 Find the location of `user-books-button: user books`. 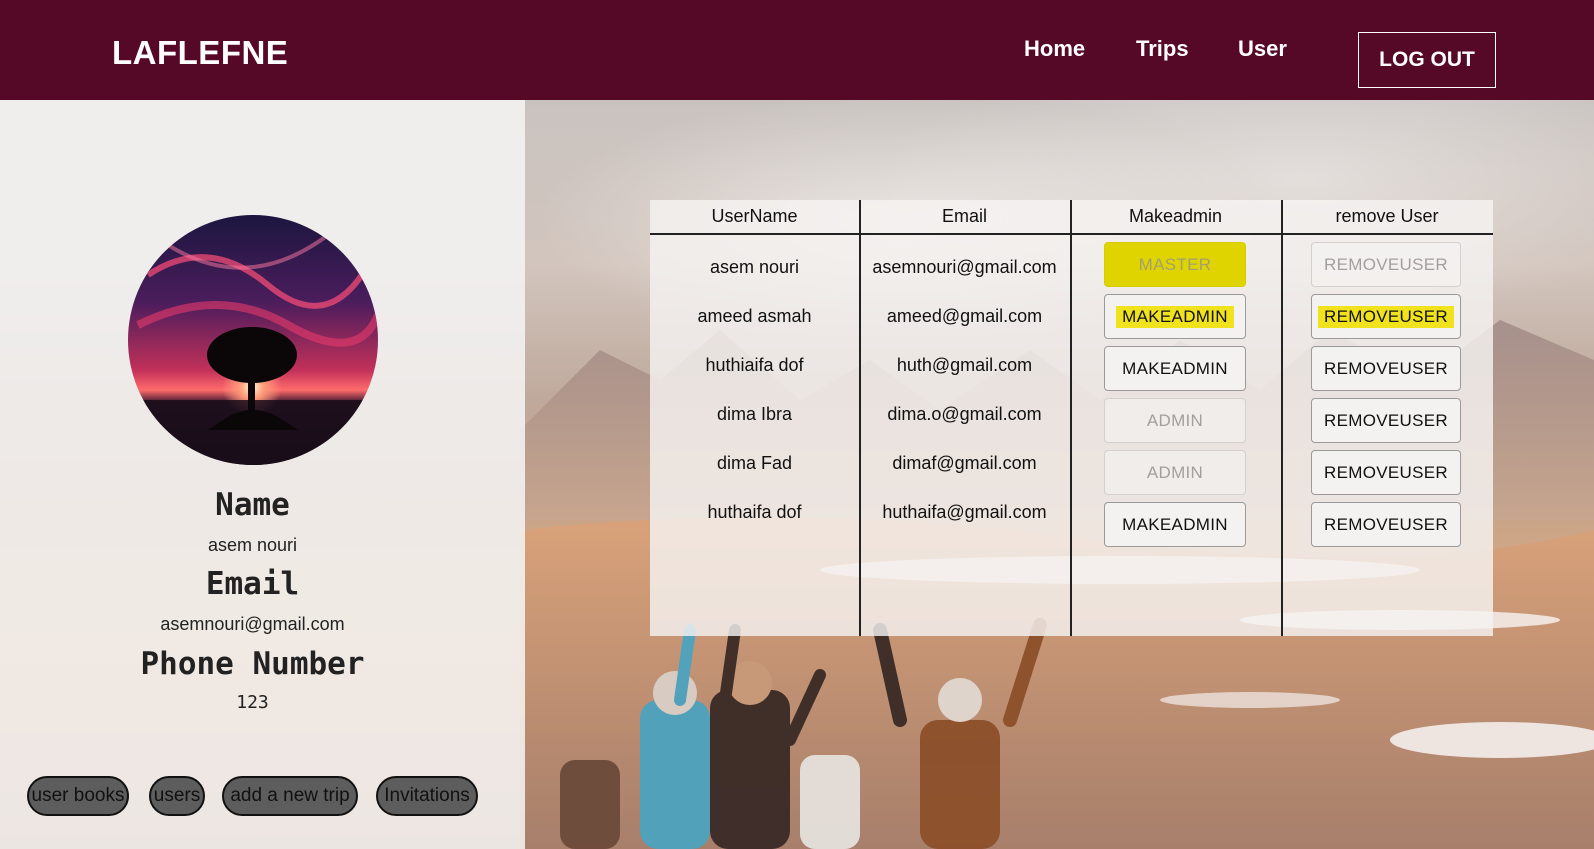

user-books-button: user books is located at coordinates (78, 796).